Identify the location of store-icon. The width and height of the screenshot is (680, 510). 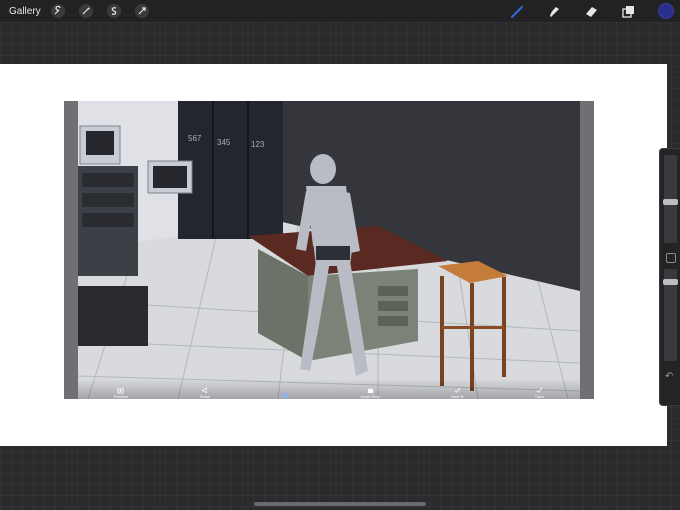
(370, 391).